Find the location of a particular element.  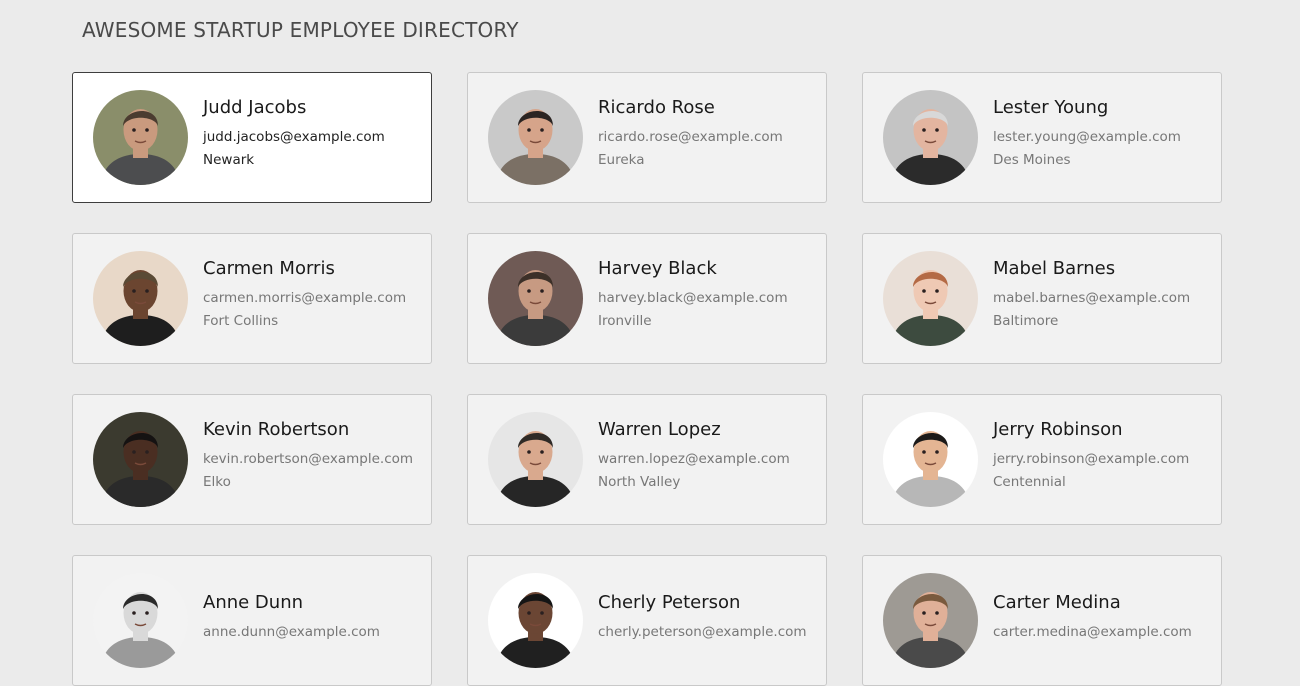

employee-email: jerry.robinson@example.com is located at coordinates (1091, 459).